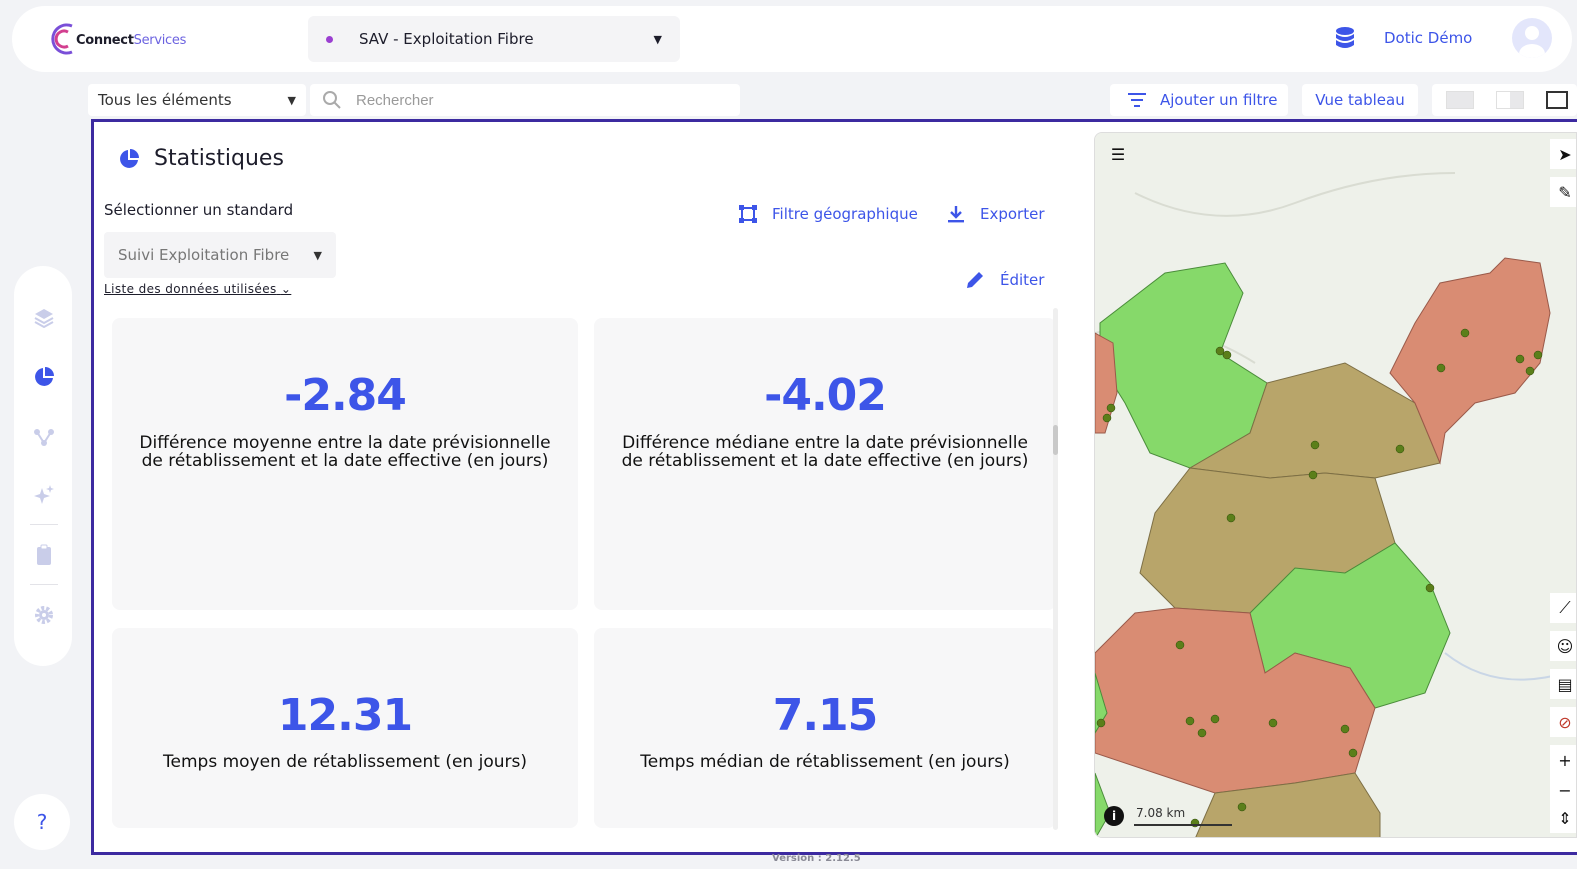  Describe the element at coordinates (825, 395) in the screenshot. I see `stat-value: -4.02` at that location.